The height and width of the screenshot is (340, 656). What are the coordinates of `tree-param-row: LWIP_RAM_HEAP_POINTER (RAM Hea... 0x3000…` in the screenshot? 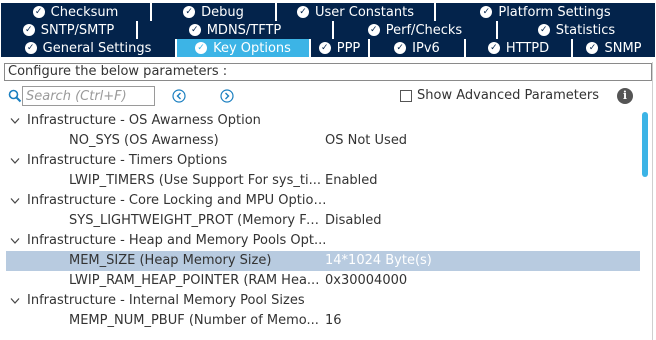 It's located at (323, 281).